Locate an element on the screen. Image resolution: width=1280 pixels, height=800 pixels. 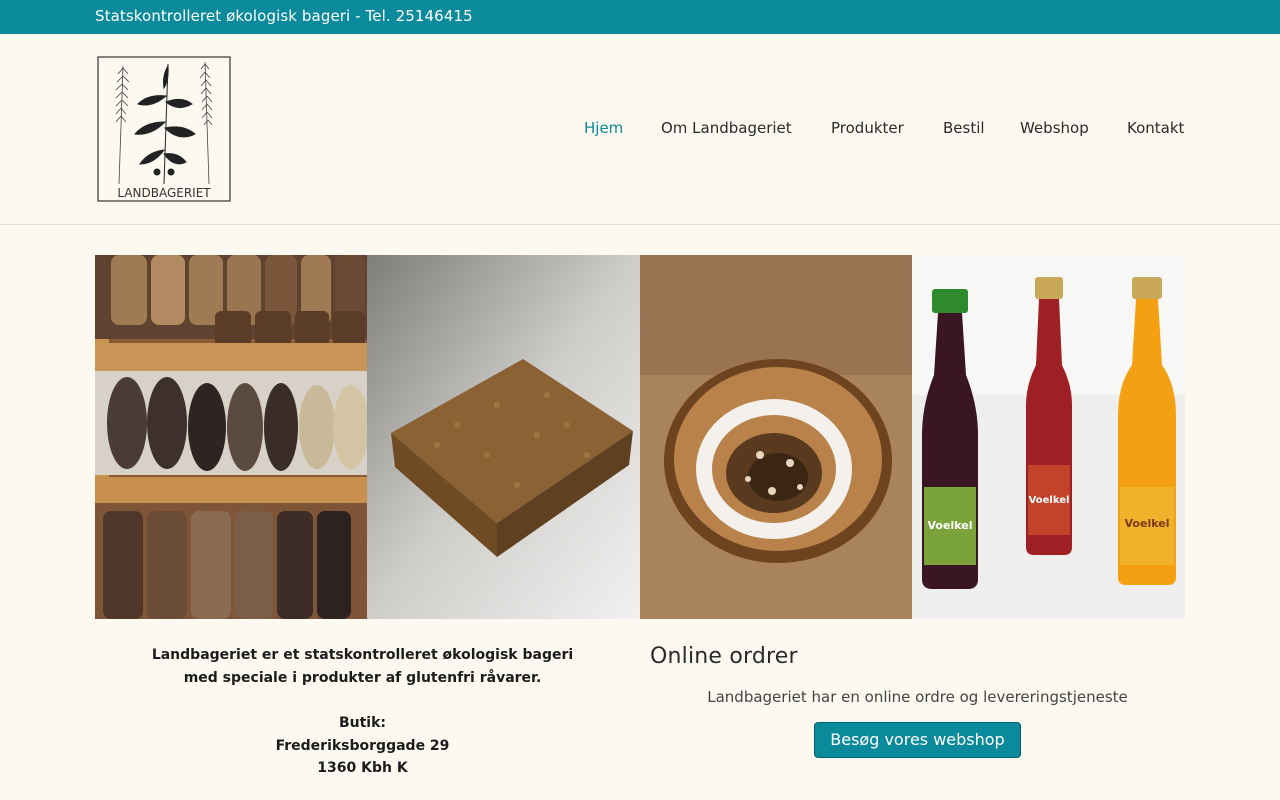
visit-webshop-button: Besøg vores webshop is located at coordinates (917, 740).